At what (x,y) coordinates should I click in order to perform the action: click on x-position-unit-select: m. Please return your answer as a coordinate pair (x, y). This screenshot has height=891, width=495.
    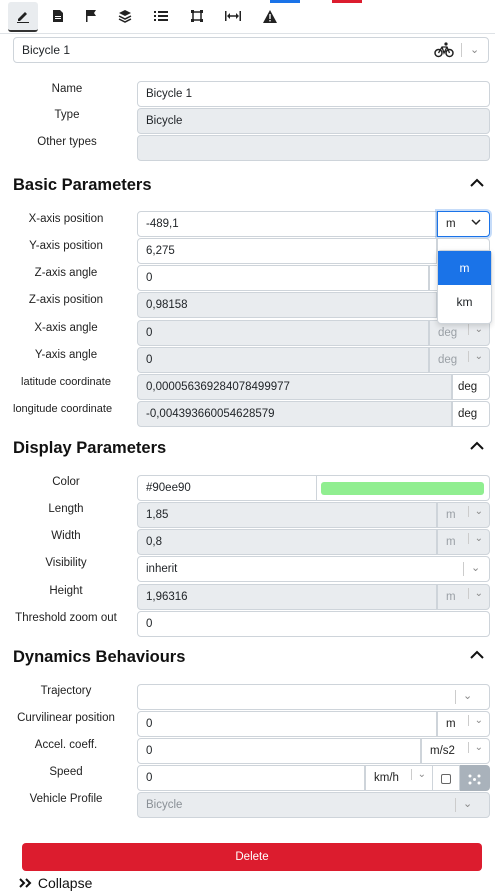
    Looking at the image, I should click on (463, 224).